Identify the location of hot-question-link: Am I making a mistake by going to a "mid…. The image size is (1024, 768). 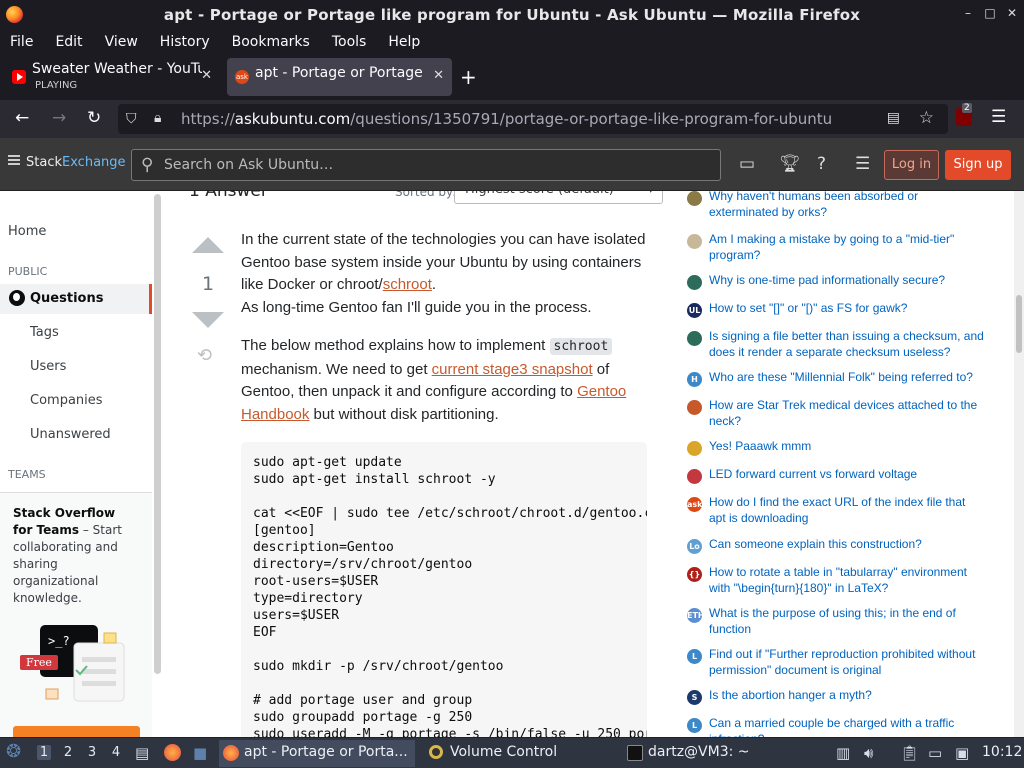
(846, 247).